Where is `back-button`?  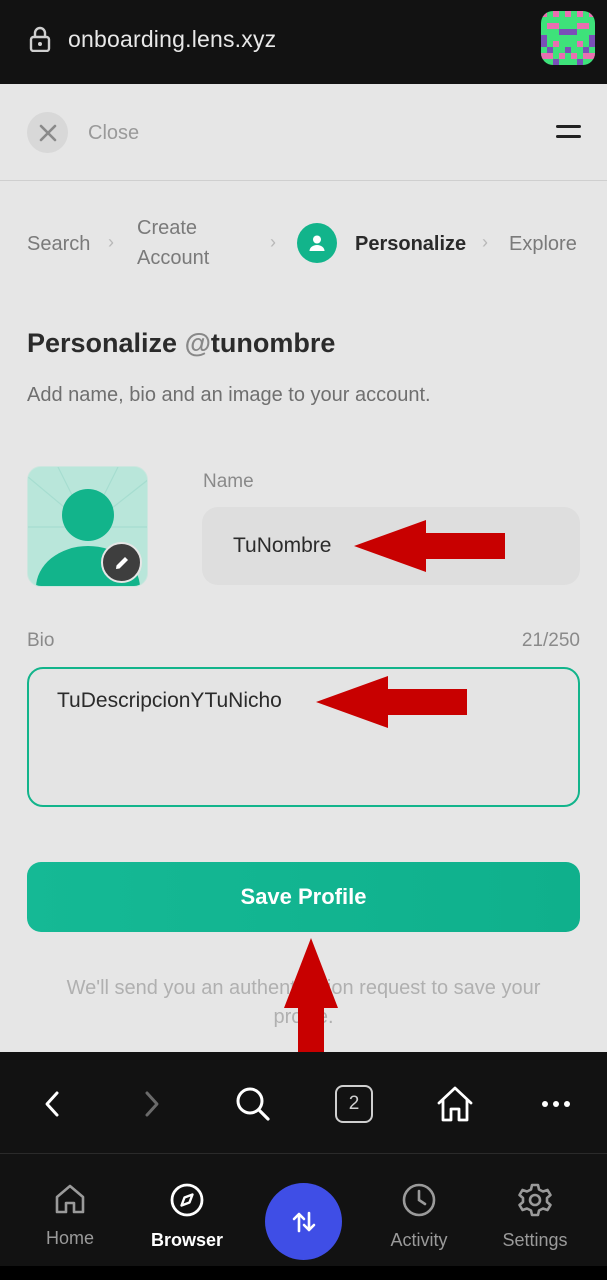
back-button is located at coordinates (52, 1104).